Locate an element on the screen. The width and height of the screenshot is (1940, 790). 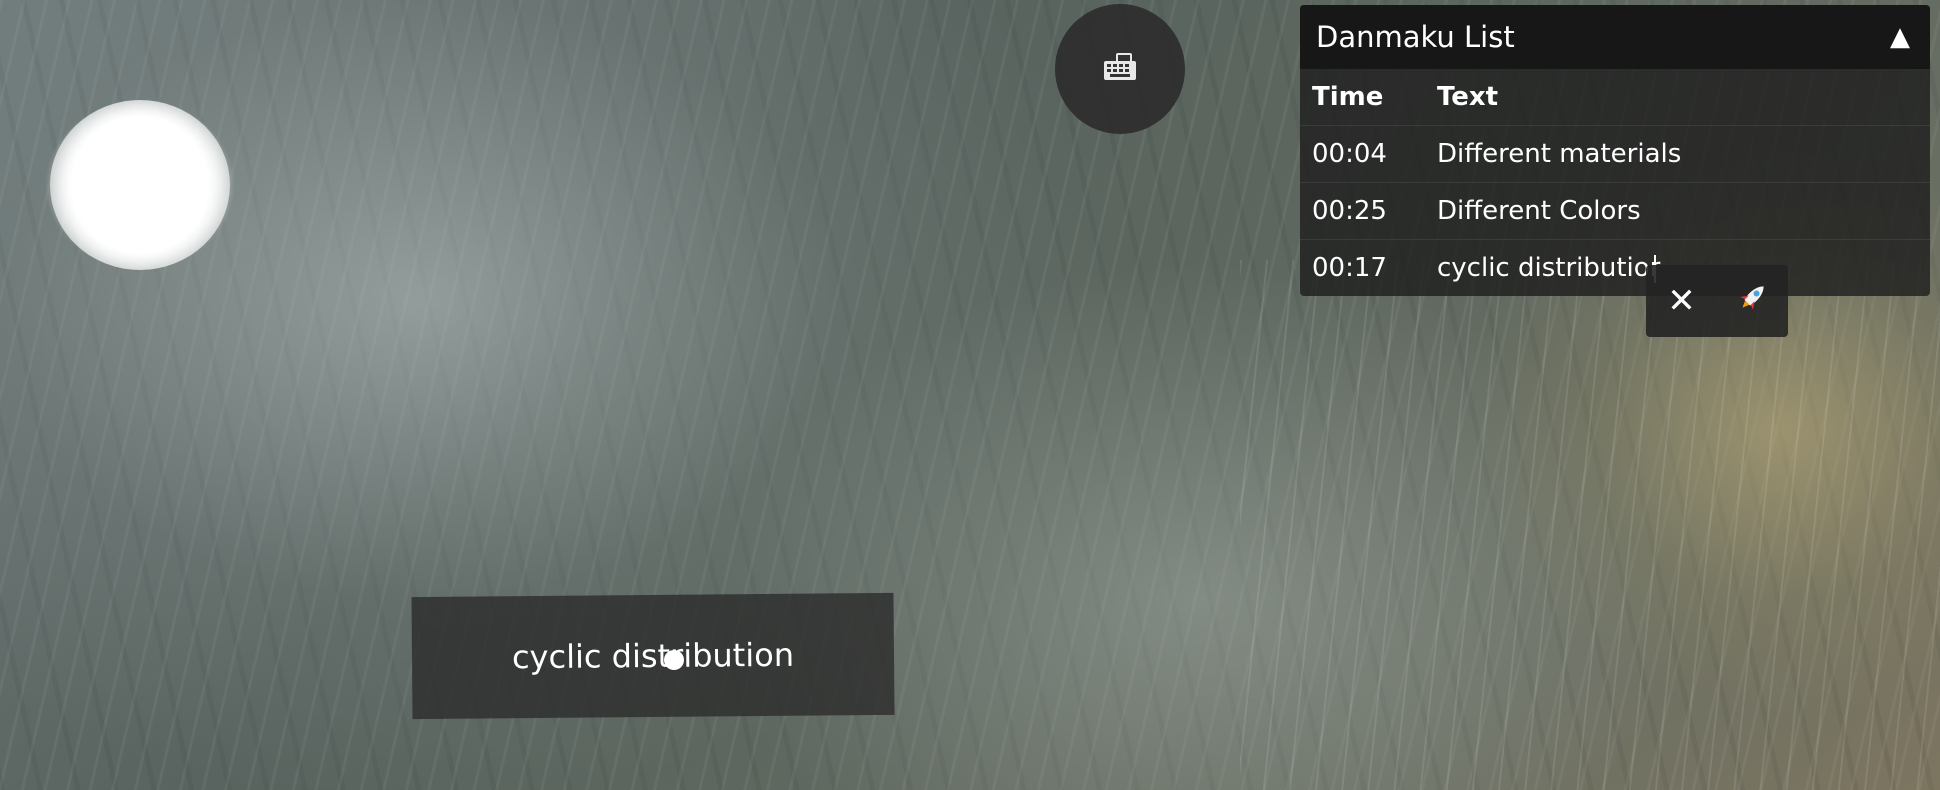
row-text: Different materials is located at coordinates (1683, 154).